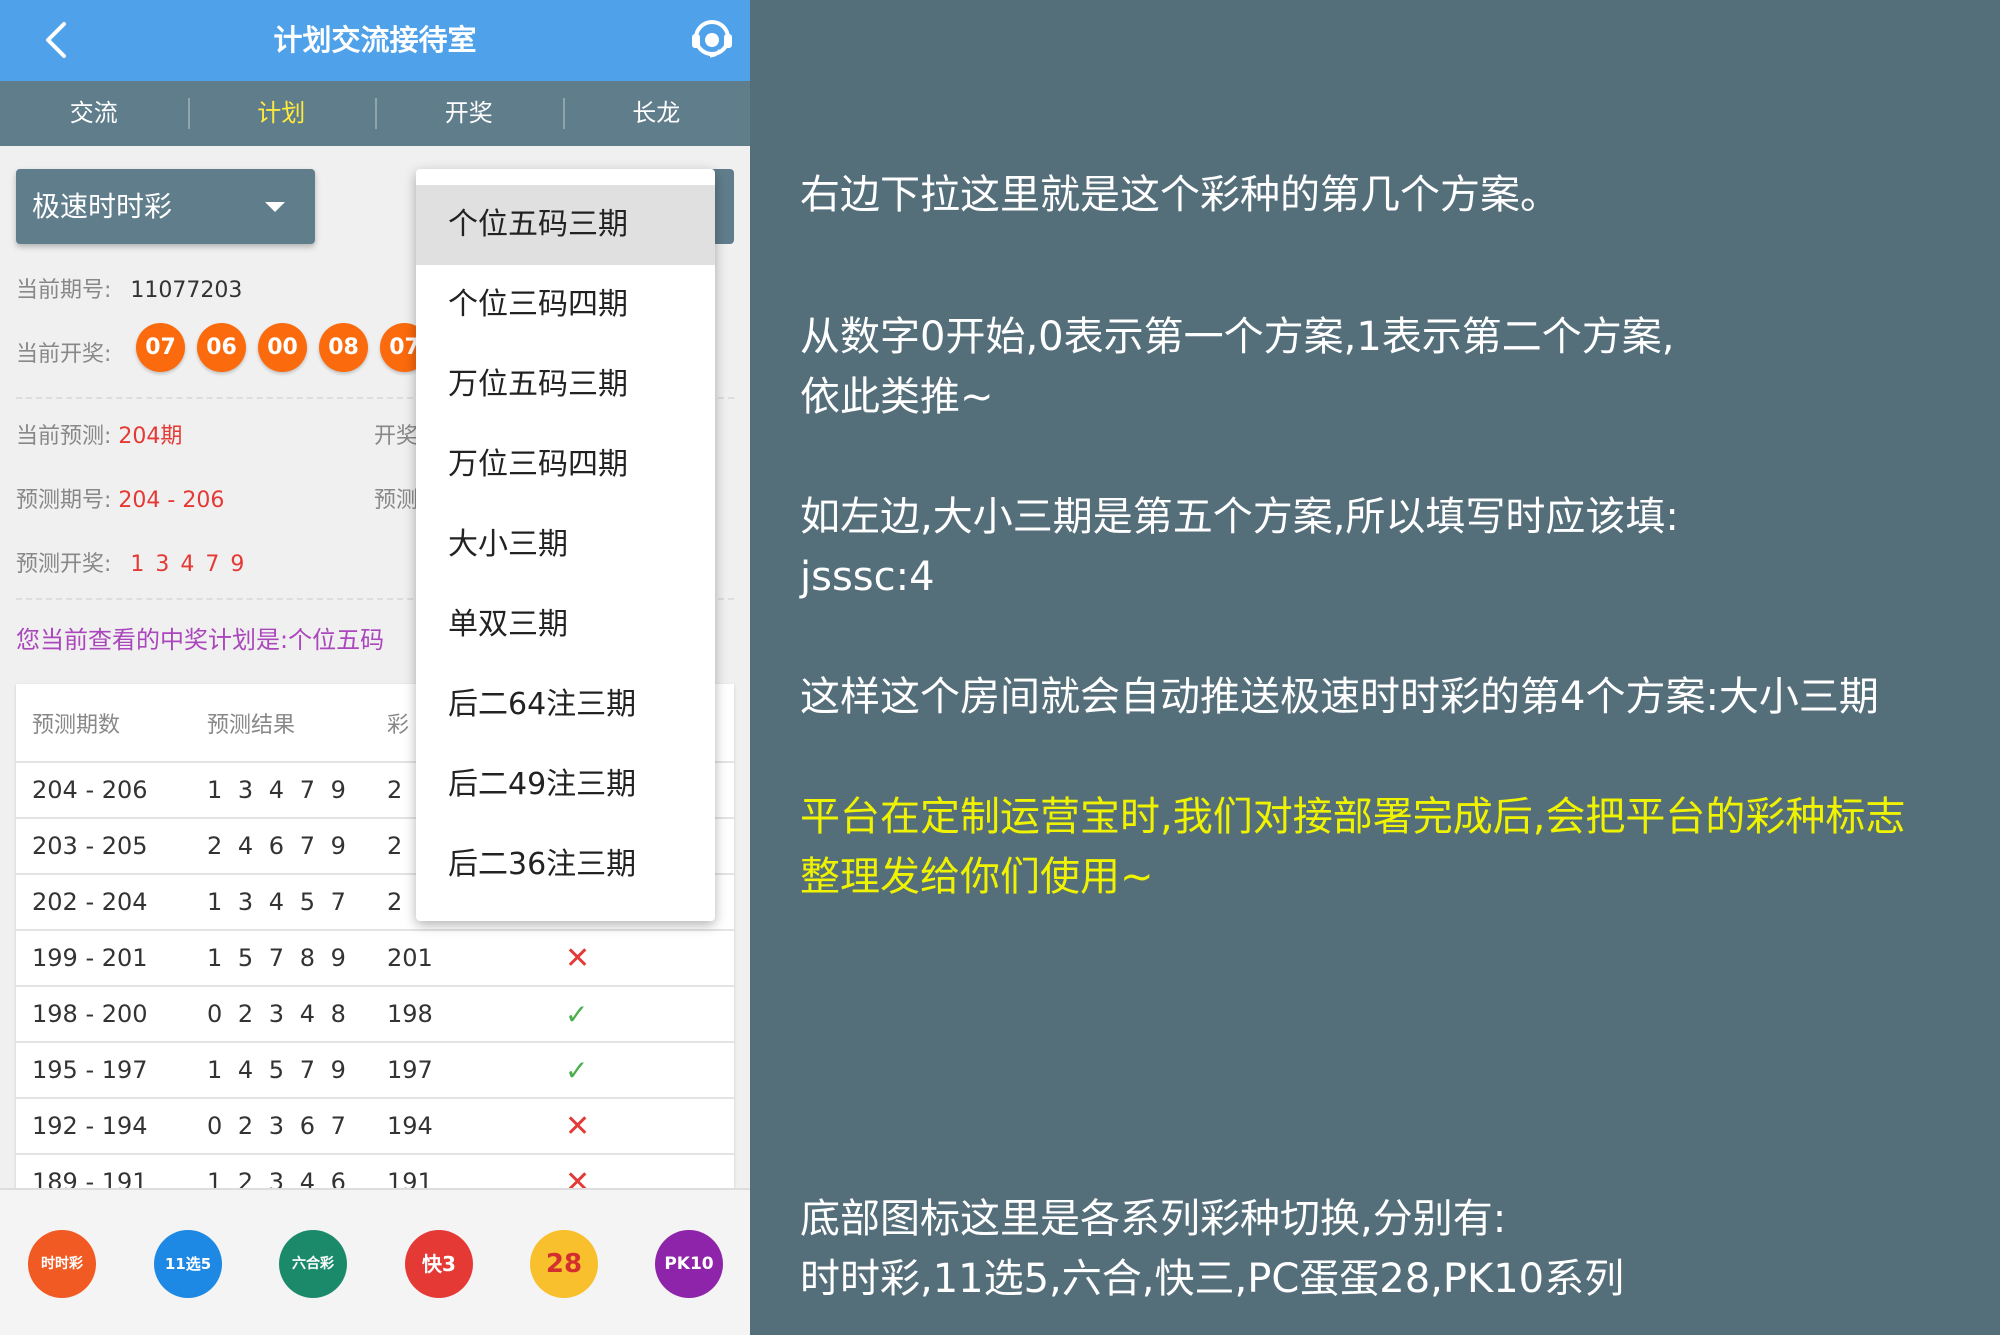  What do you see at coordinates (275, 207) in the screenshot?
I see `caret-down-icon` at bounding box center [275, 207].